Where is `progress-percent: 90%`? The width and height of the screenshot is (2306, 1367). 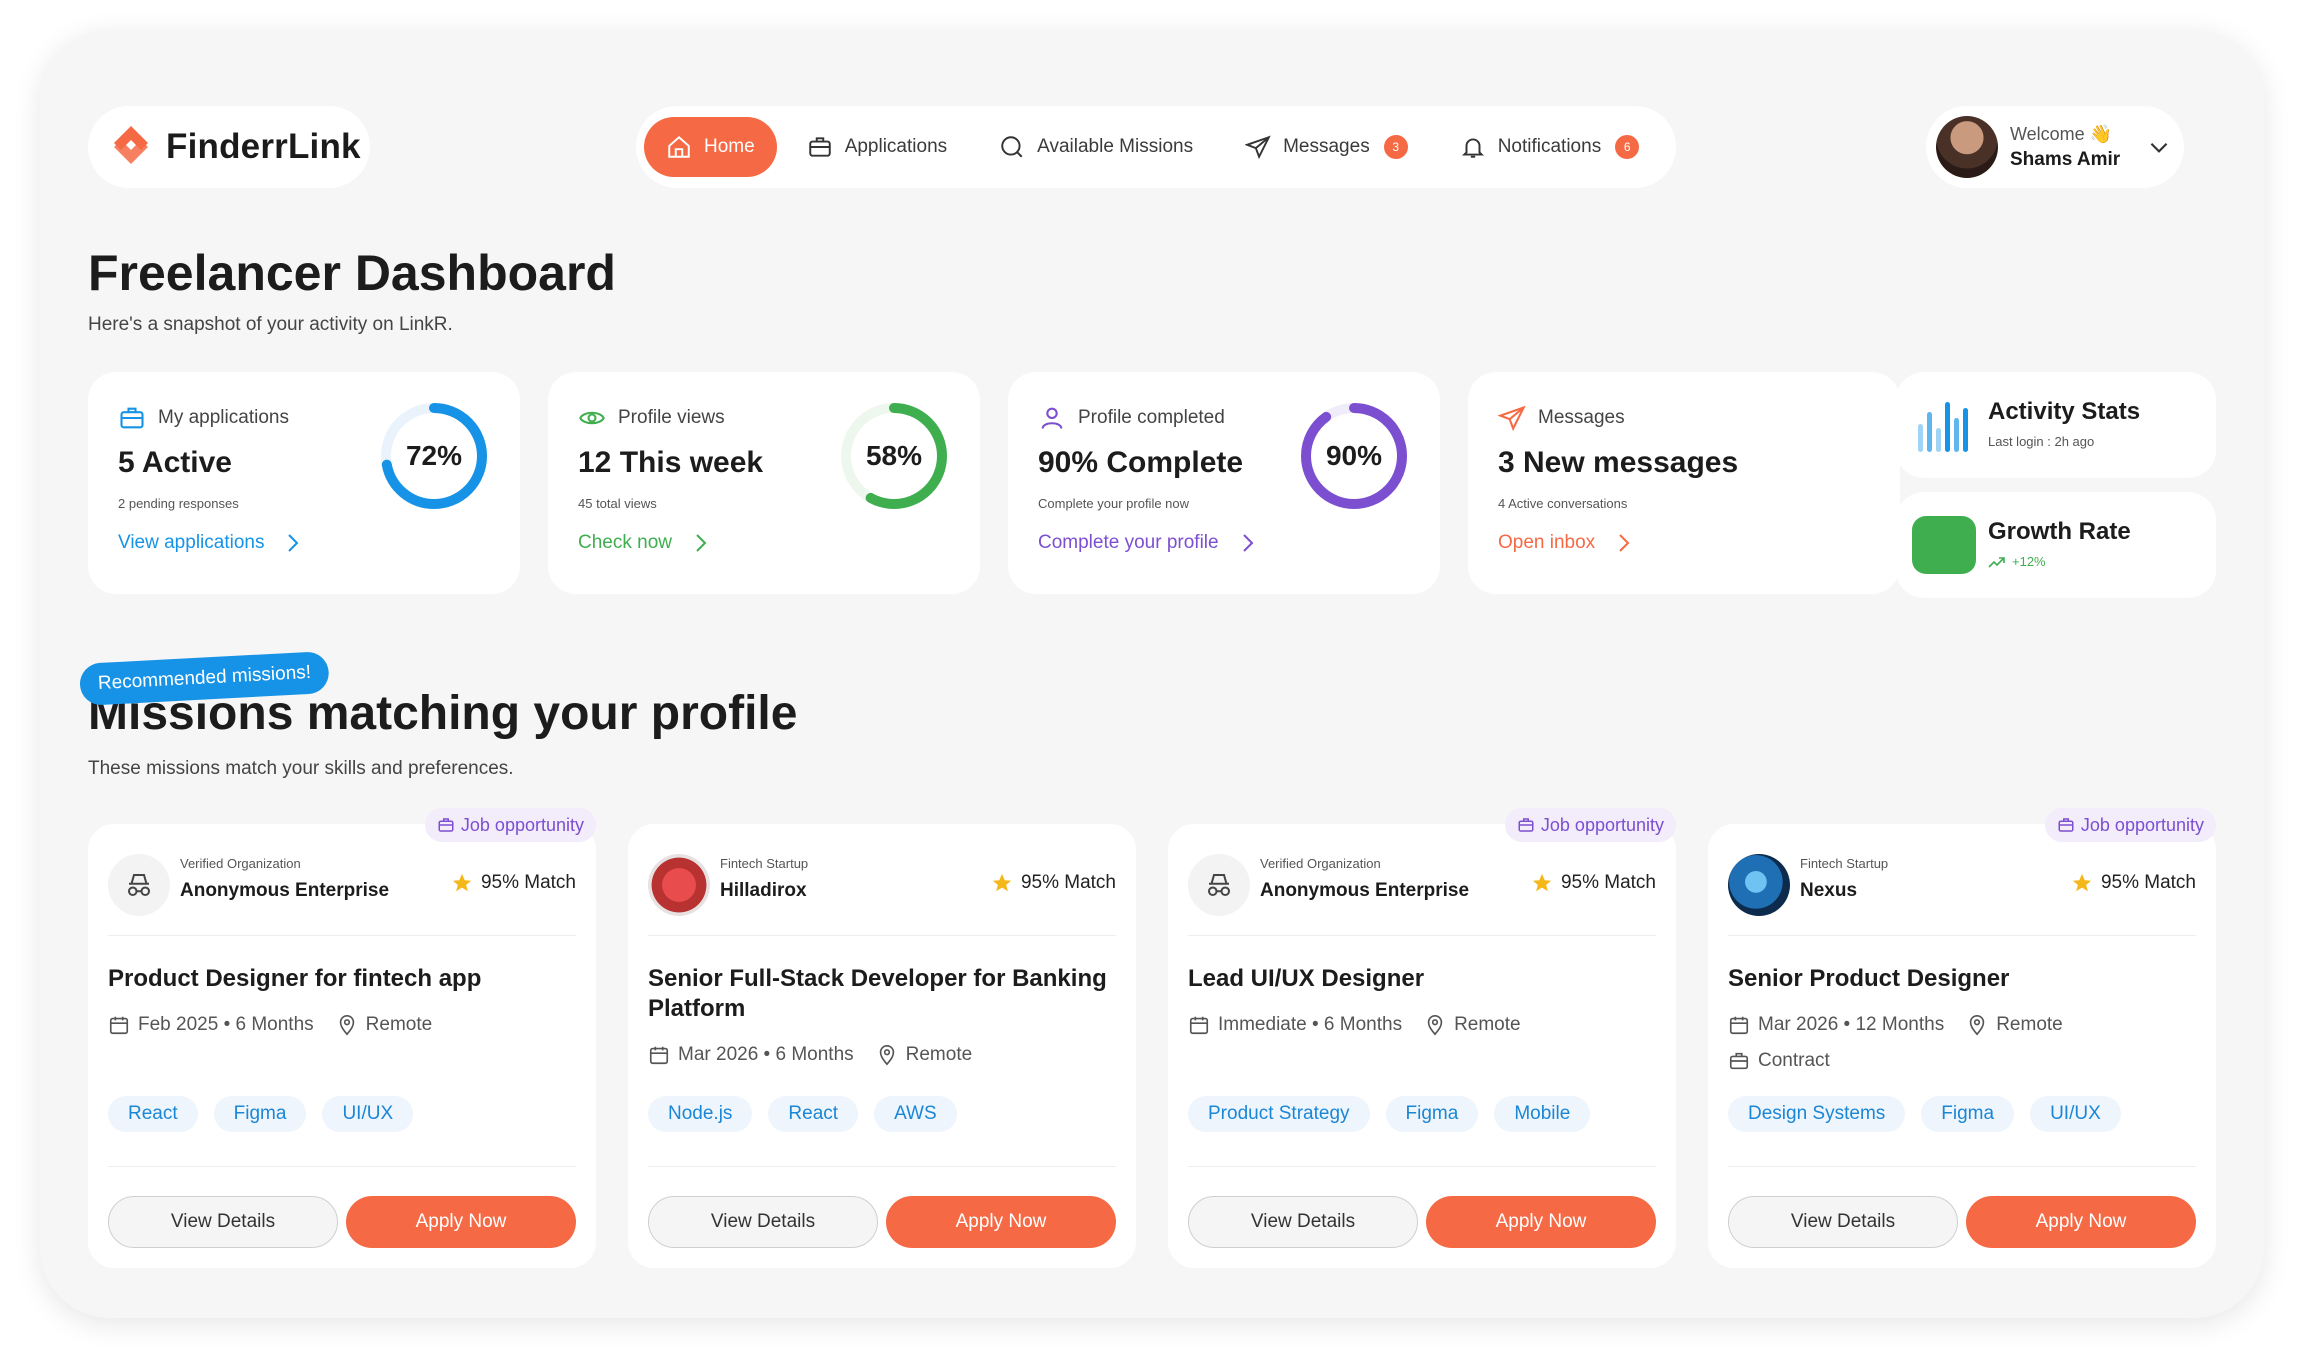 progress-percent: 90% is located at coordinates (1354, 455).